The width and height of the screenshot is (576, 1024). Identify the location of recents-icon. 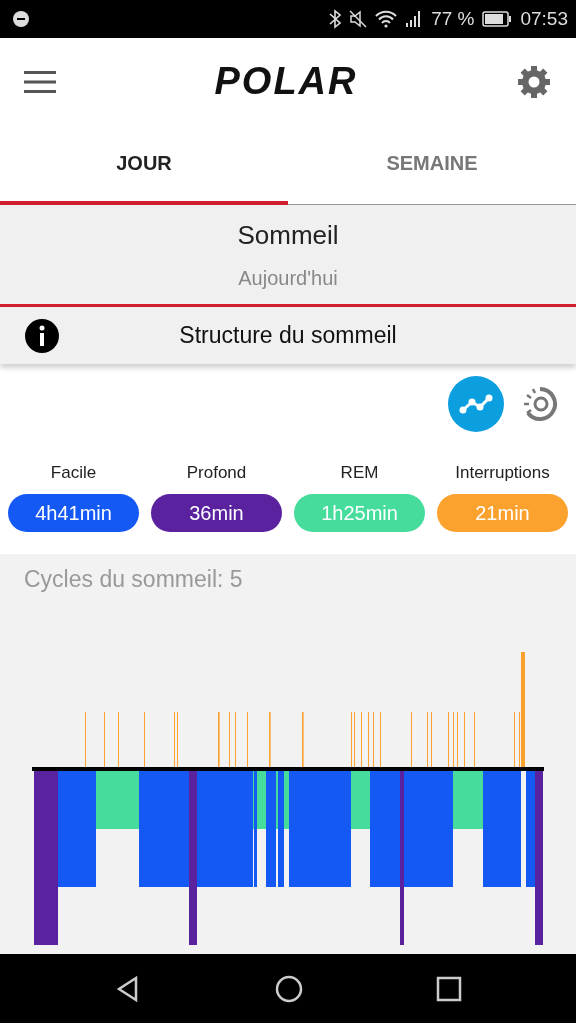
(448, 988).